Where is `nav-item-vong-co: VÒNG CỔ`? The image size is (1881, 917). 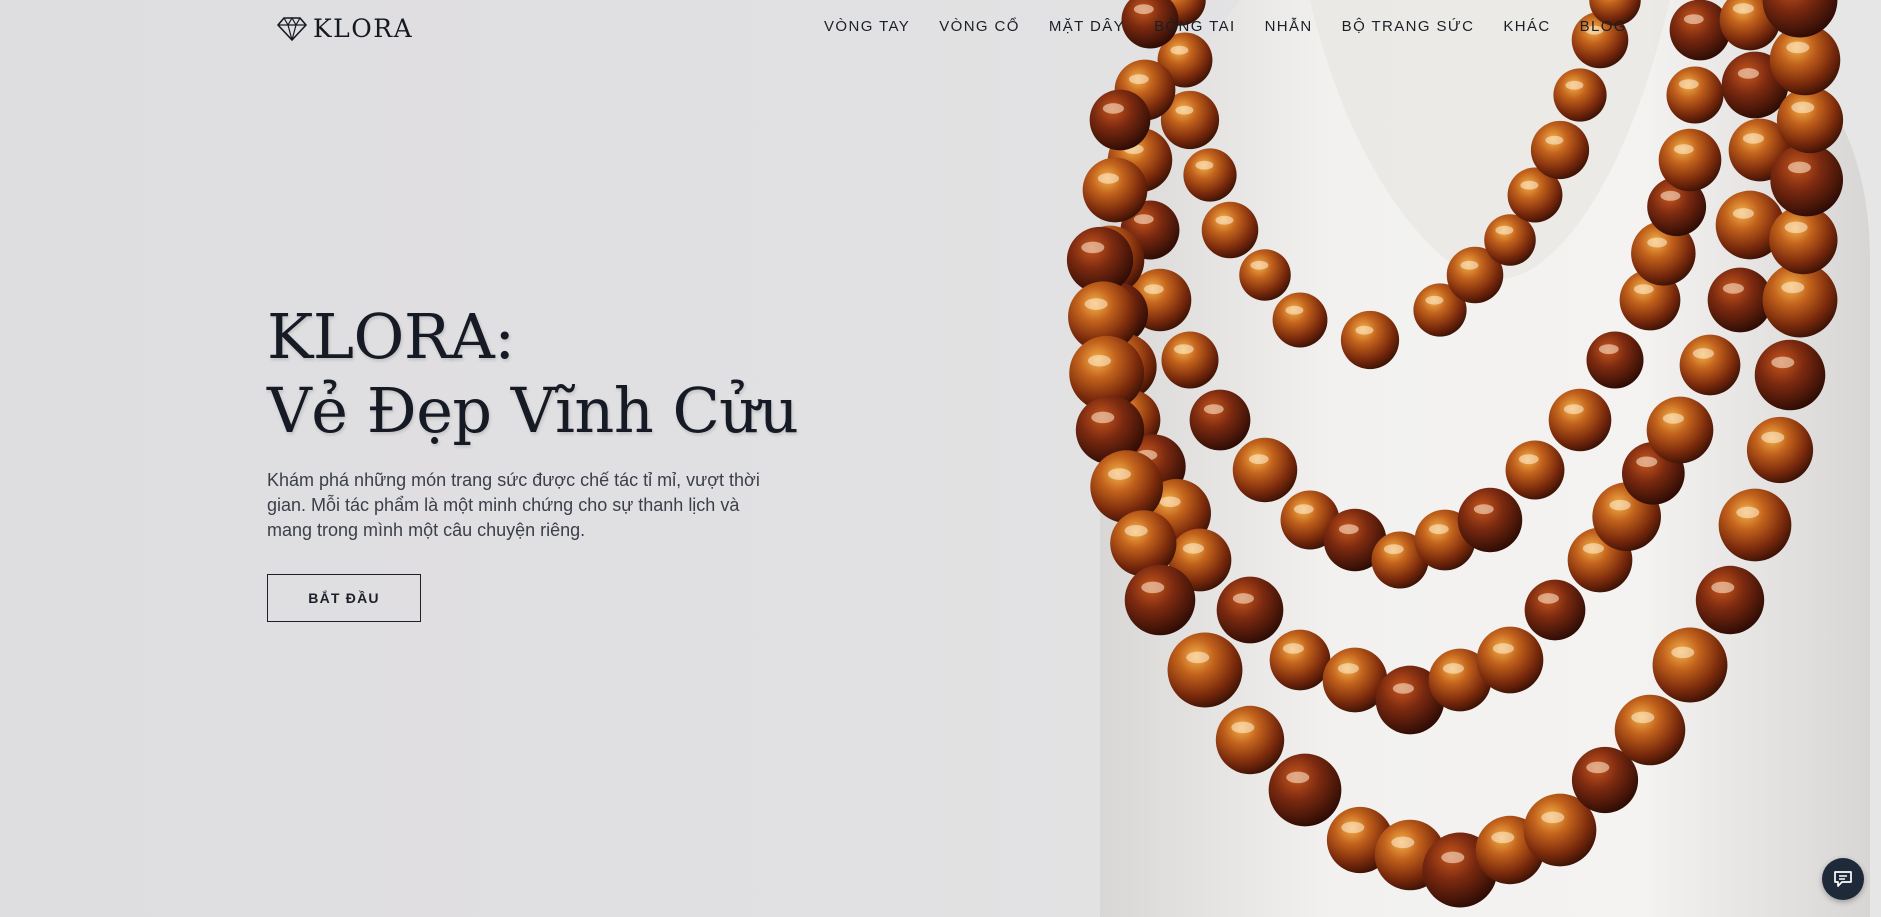
nav-item-vong-co: VÒNG CỔ is located at coordinates (979, 26).